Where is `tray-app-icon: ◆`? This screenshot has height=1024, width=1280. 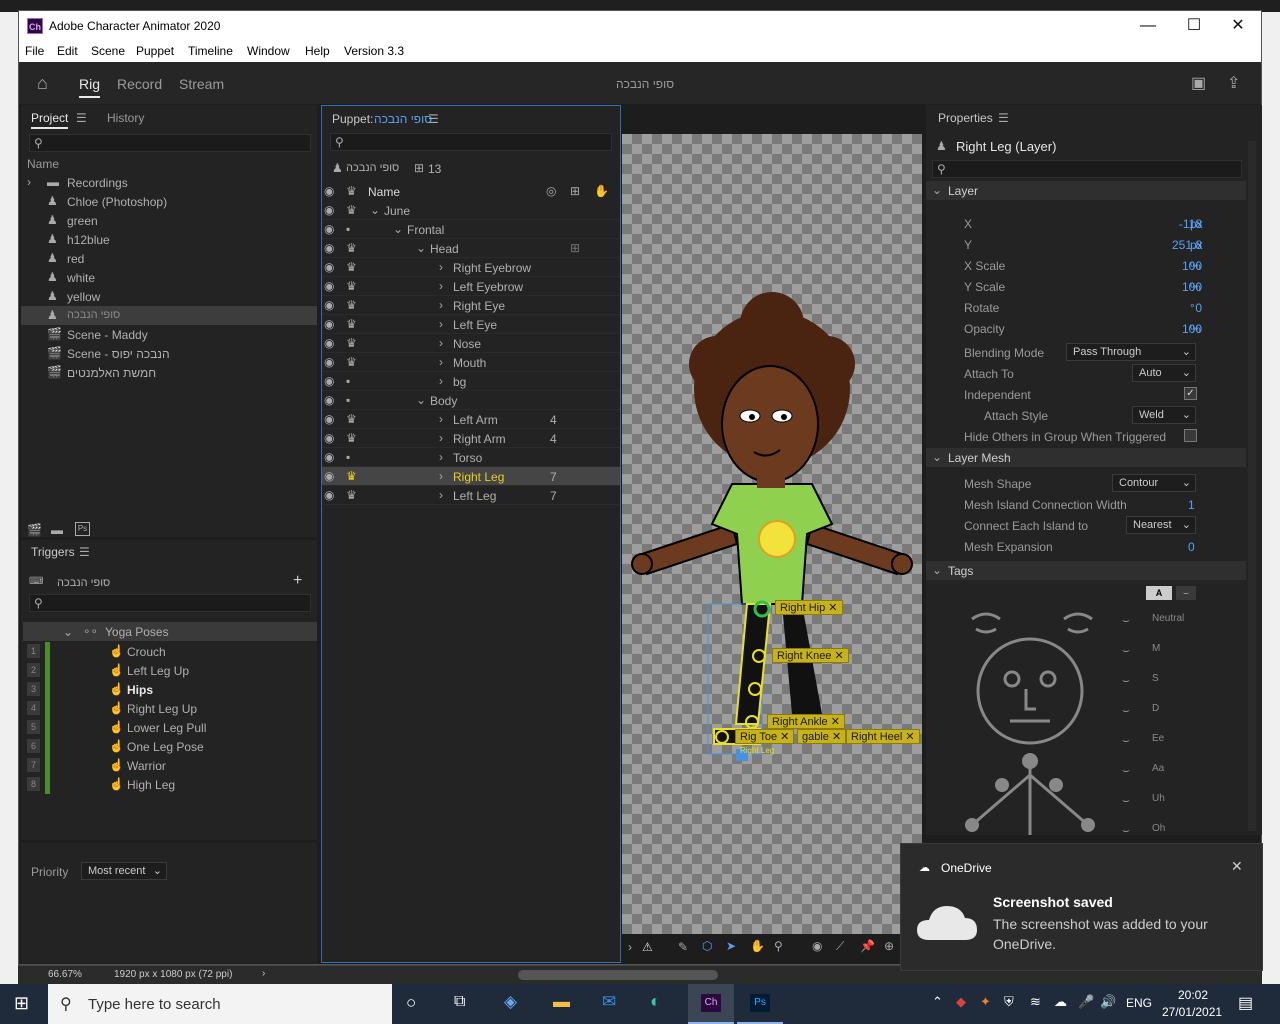
tray-app-icon: ◆ is located at coordinates (961, 1002).